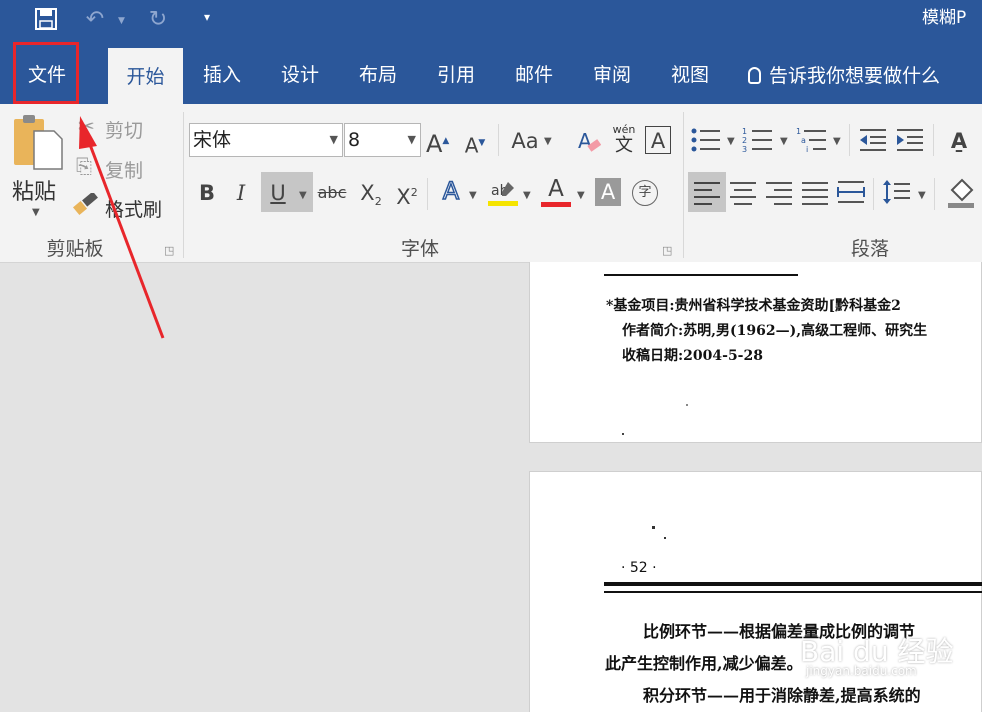 The width and height of the screenshot is (982, 712). Describe the element at coordinates (122, 227) in the screenshot. I see `annotation-arrow-icon` at that location.